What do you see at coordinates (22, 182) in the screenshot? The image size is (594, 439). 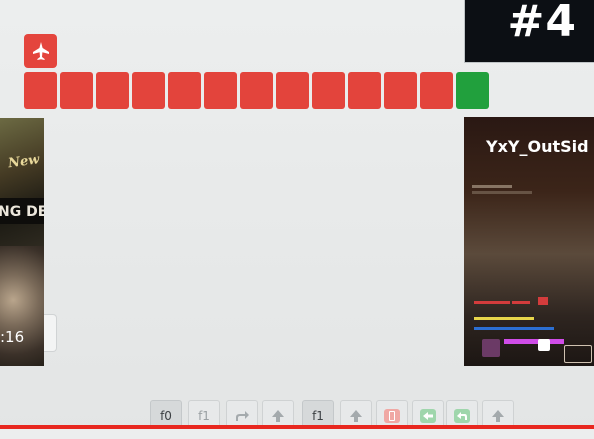 I see `video-thumbnail-top: New Girl NG DEAD` at bounding box center [22, 182].